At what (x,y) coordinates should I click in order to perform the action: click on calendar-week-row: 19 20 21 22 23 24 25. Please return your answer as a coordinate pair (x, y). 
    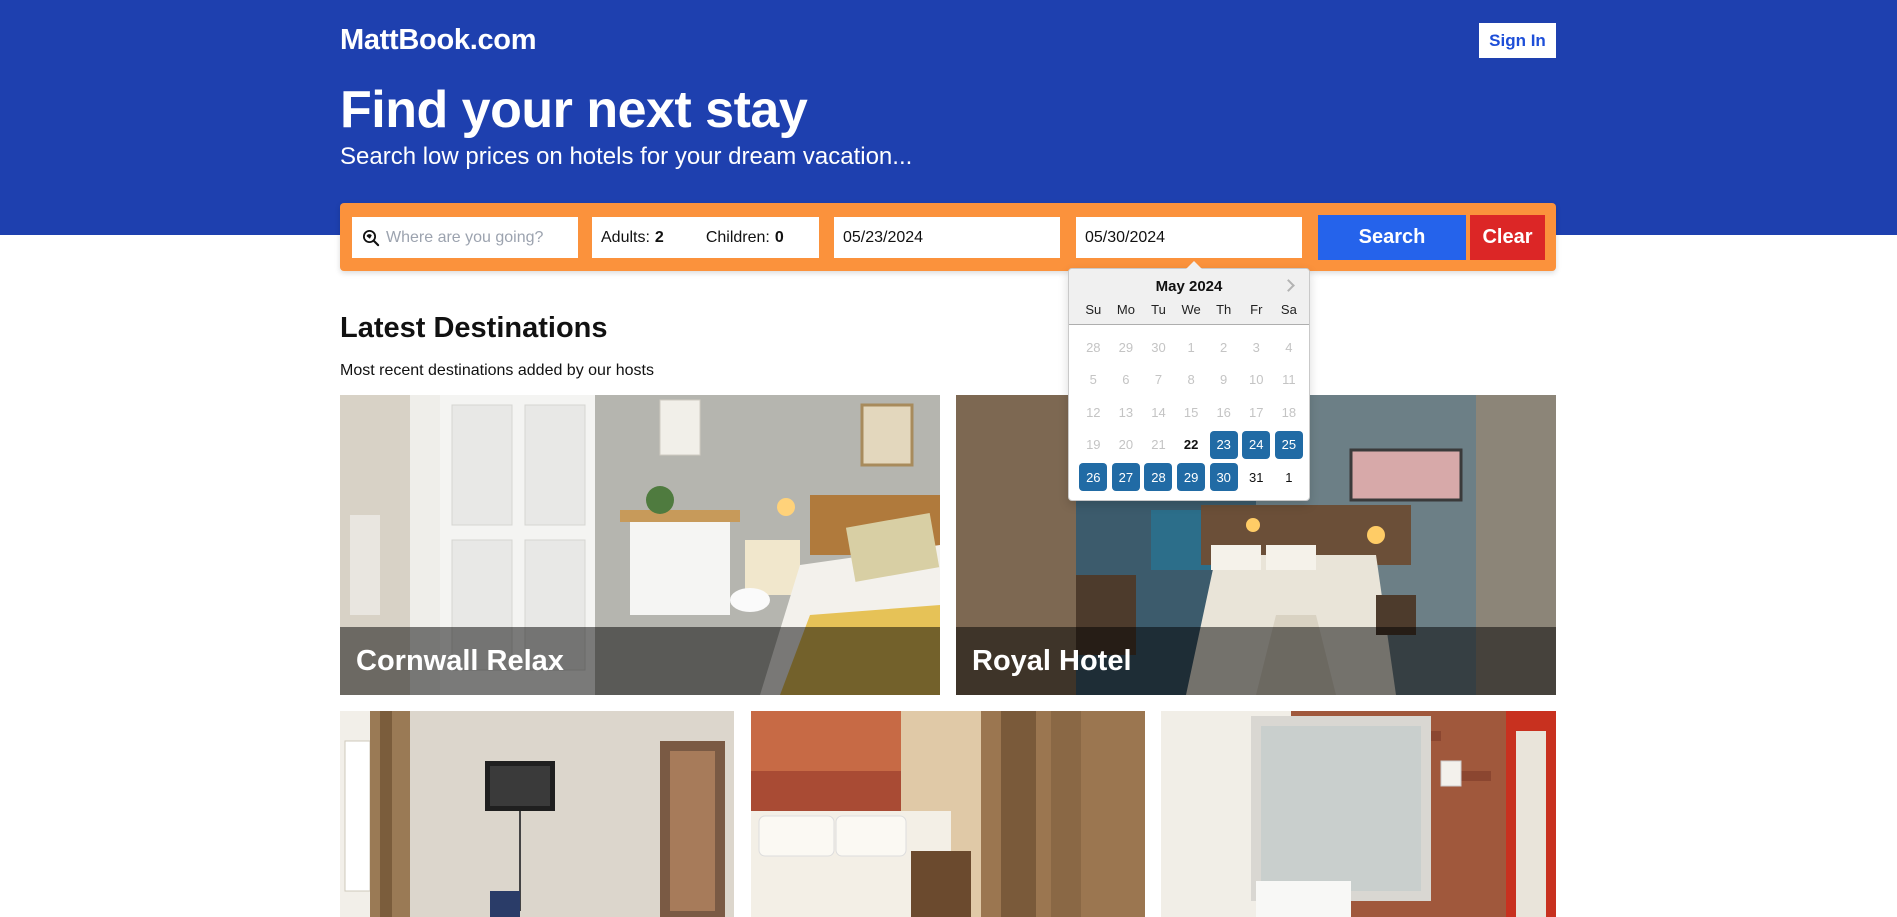
    Looking at the image, I should click on (1191, 445).